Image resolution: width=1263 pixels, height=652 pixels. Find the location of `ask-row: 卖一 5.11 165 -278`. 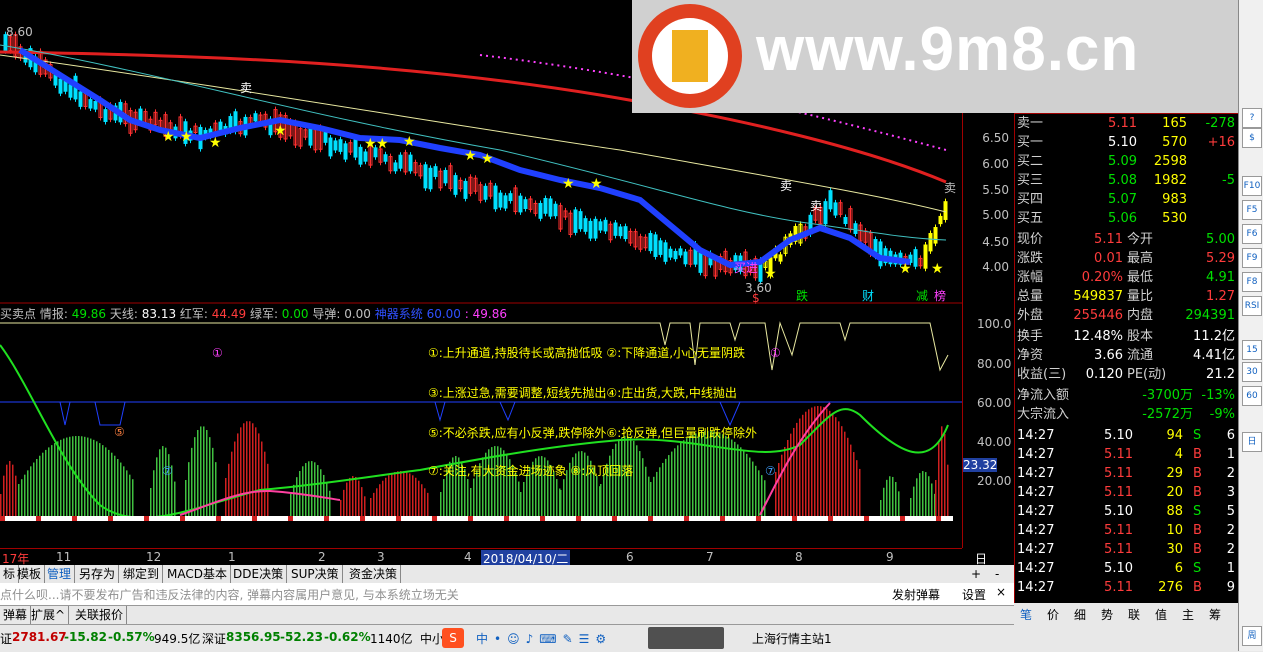

ask-row: 卖一 5.11 165 -278 is located at coordinates (1127, 123).